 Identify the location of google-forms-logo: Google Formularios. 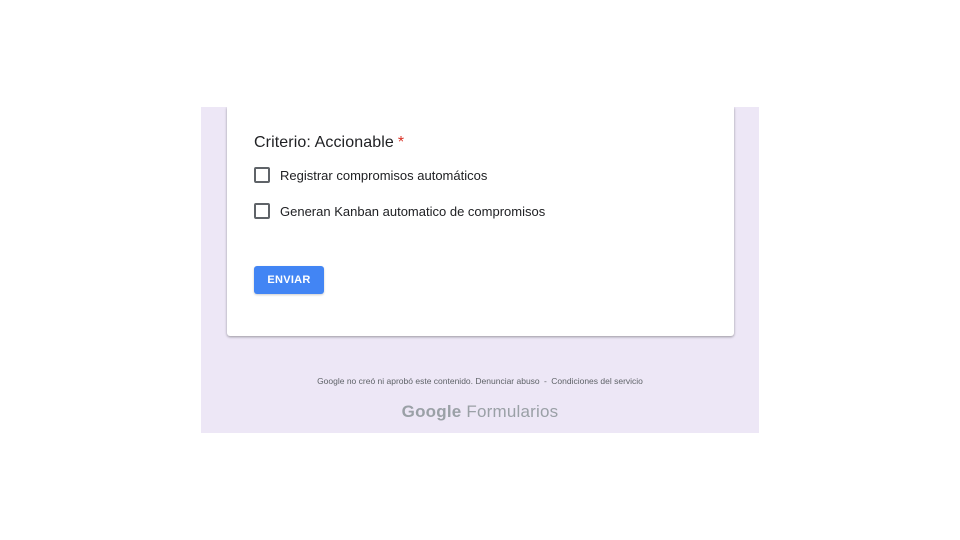
(480, 412).